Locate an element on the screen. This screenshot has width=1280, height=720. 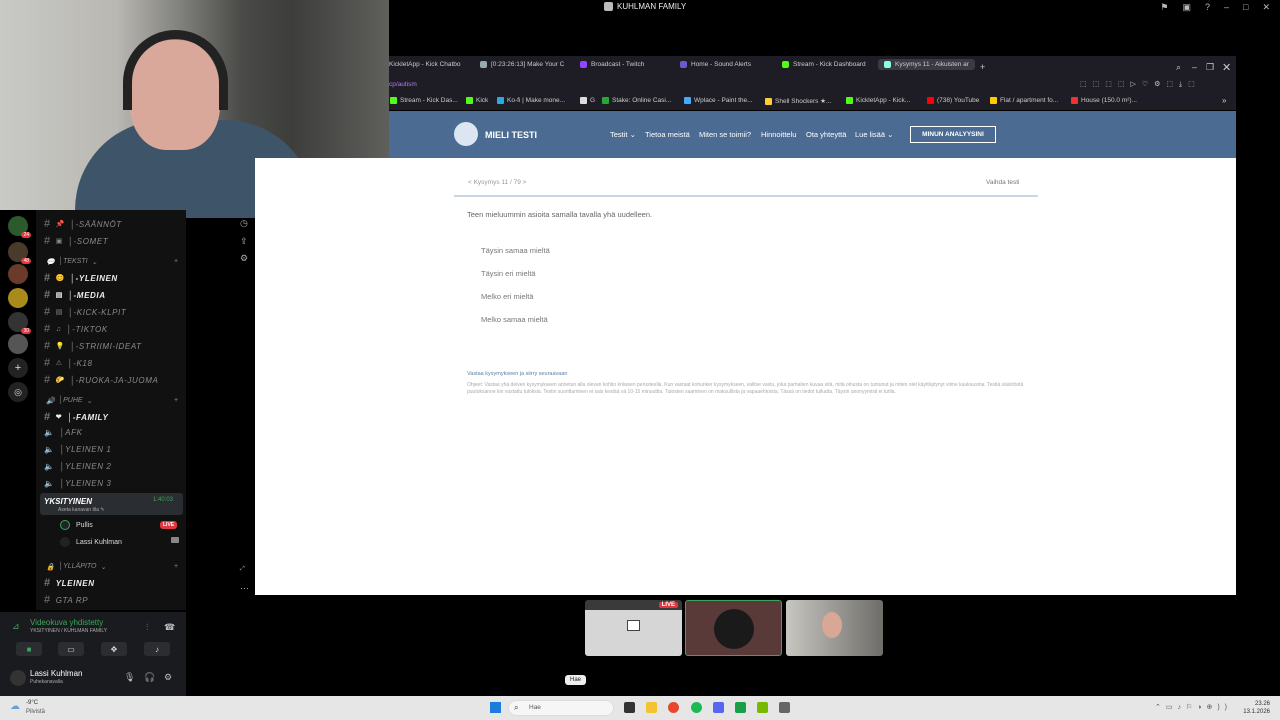
channel-saannot: # 📌 │-SÄÄNNÖT is located at coordinates (83, 224).